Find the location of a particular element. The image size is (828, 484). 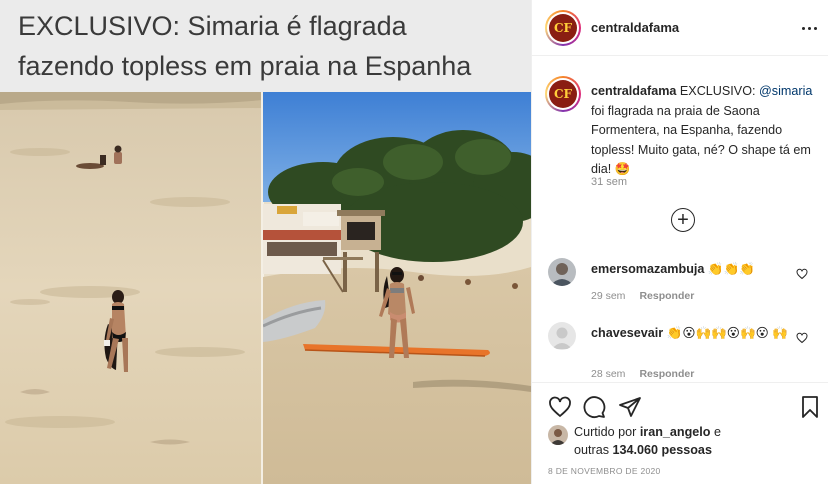

comment-body: emersomazambuja 👏👏👏 is located at coordinates (691, 269).